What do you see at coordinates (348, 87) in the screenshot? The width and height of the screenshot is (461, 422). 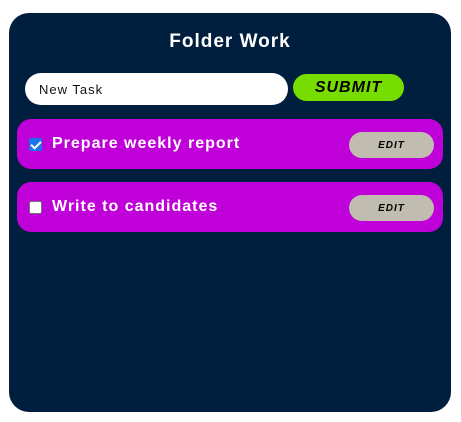 I see `submit-button: SUBMIT` at bounding box center [348, 87].